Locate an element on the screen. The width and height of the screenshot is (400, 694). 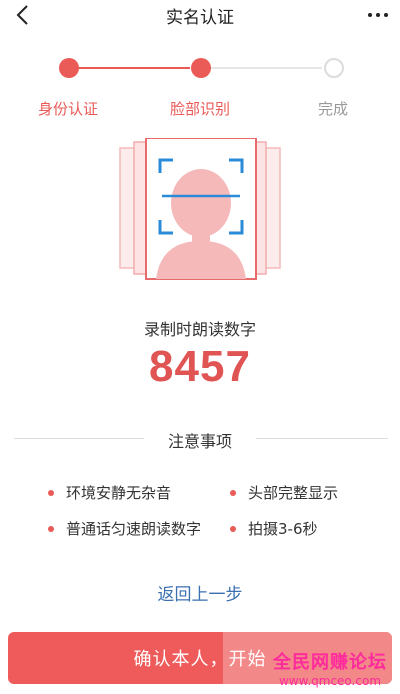
more-button is located at coordinates (378, 15).